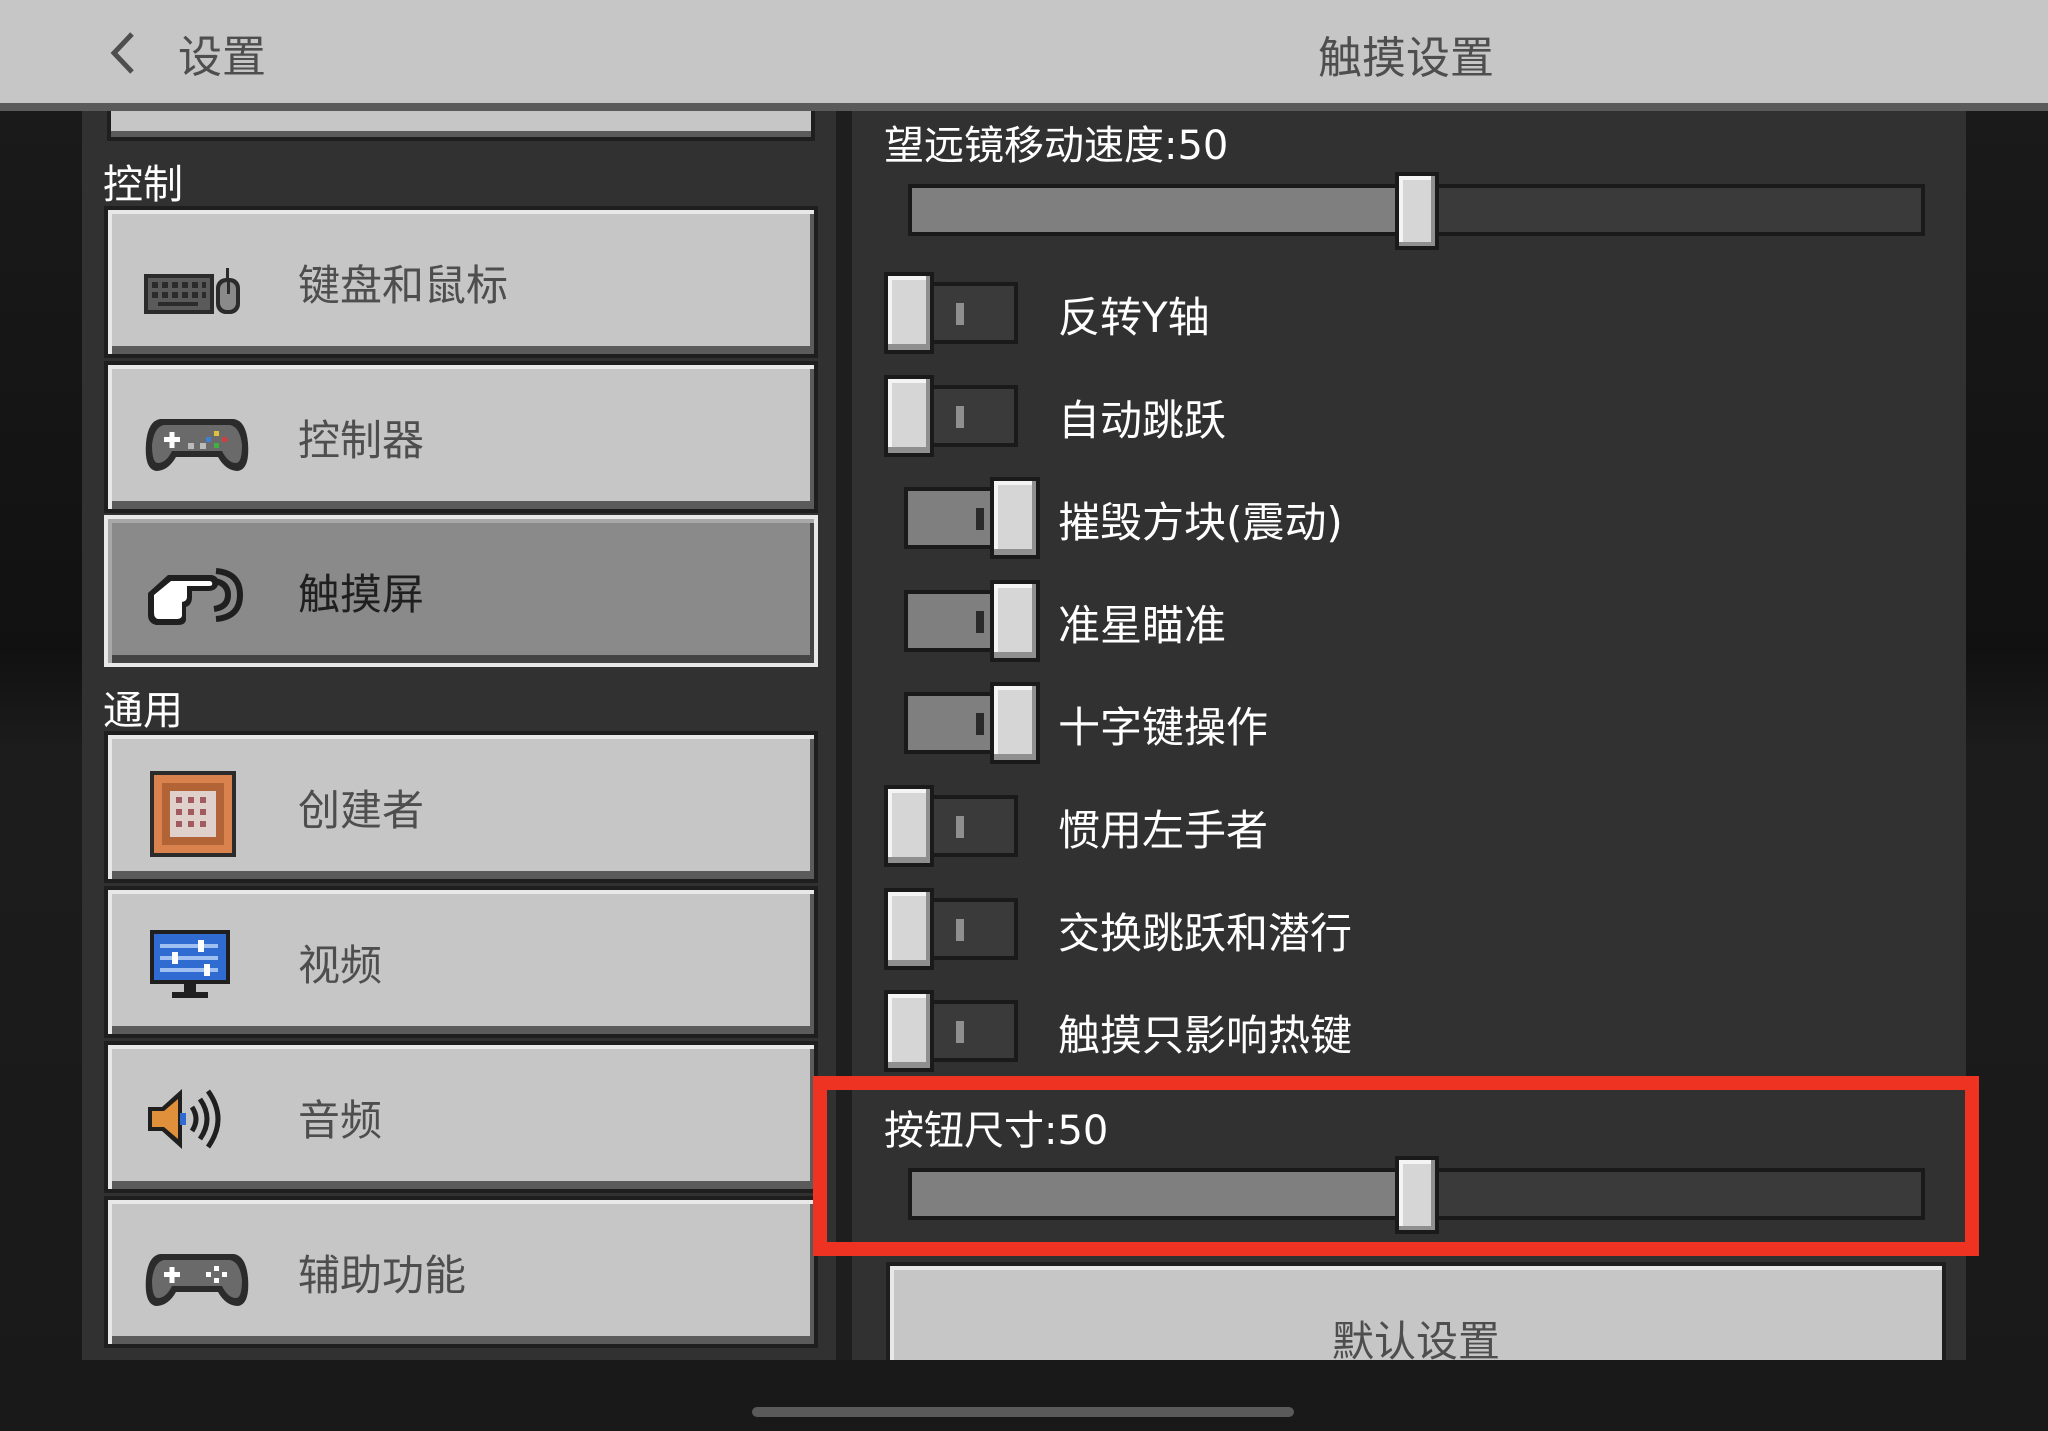 The height and width of the screenshot is (1431, 2048). What do you see at coordinates (361, 594) in the screenshot?
I see `sidebar-item-label: 触摸屏` at bounding box center [361, 594].